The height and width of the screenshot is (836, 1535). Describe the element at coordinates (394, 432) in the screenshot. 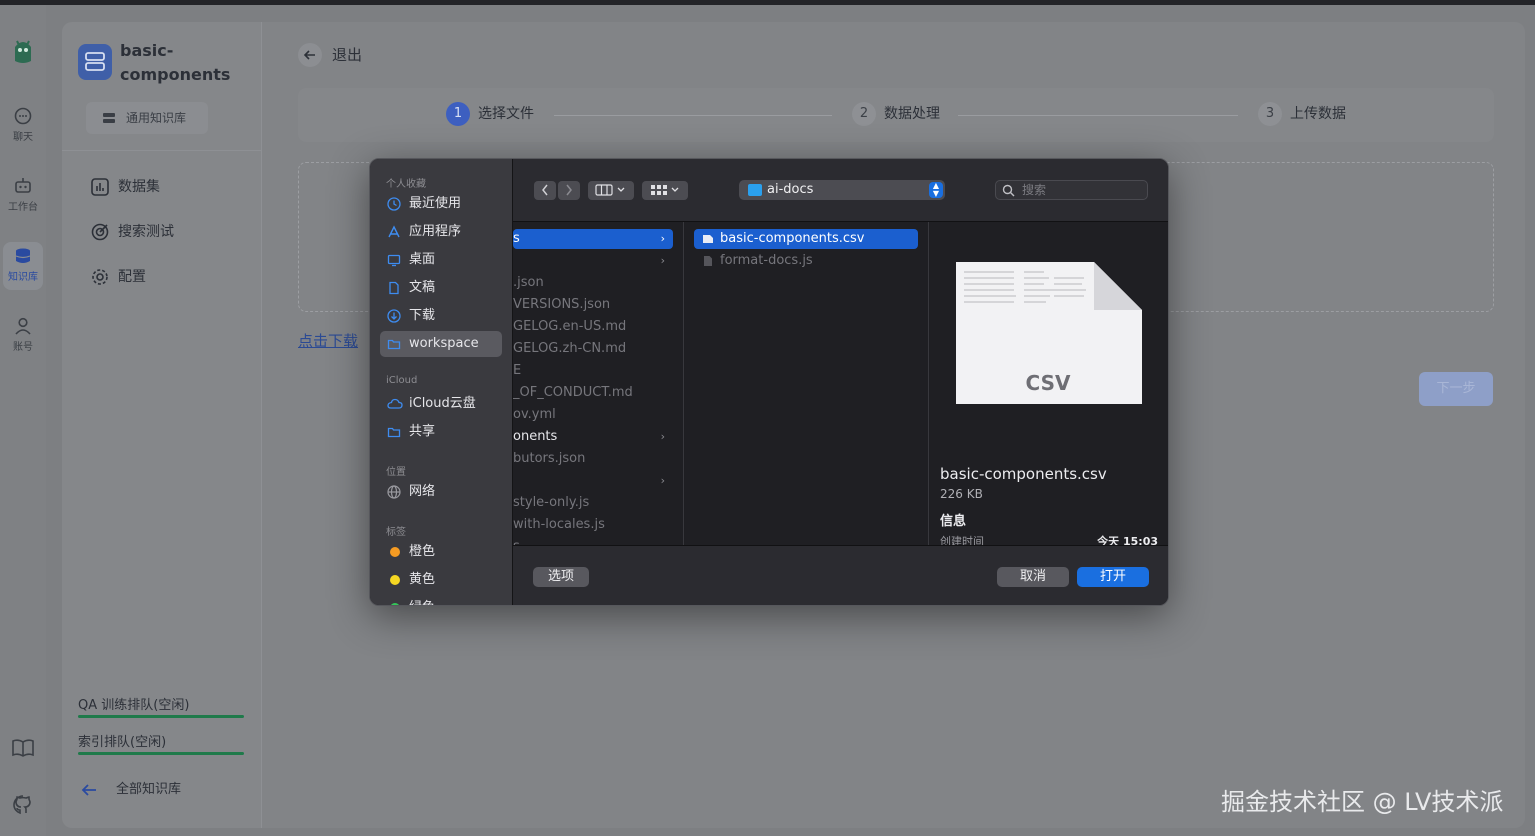

I see `shared-folder-icon` at that location.